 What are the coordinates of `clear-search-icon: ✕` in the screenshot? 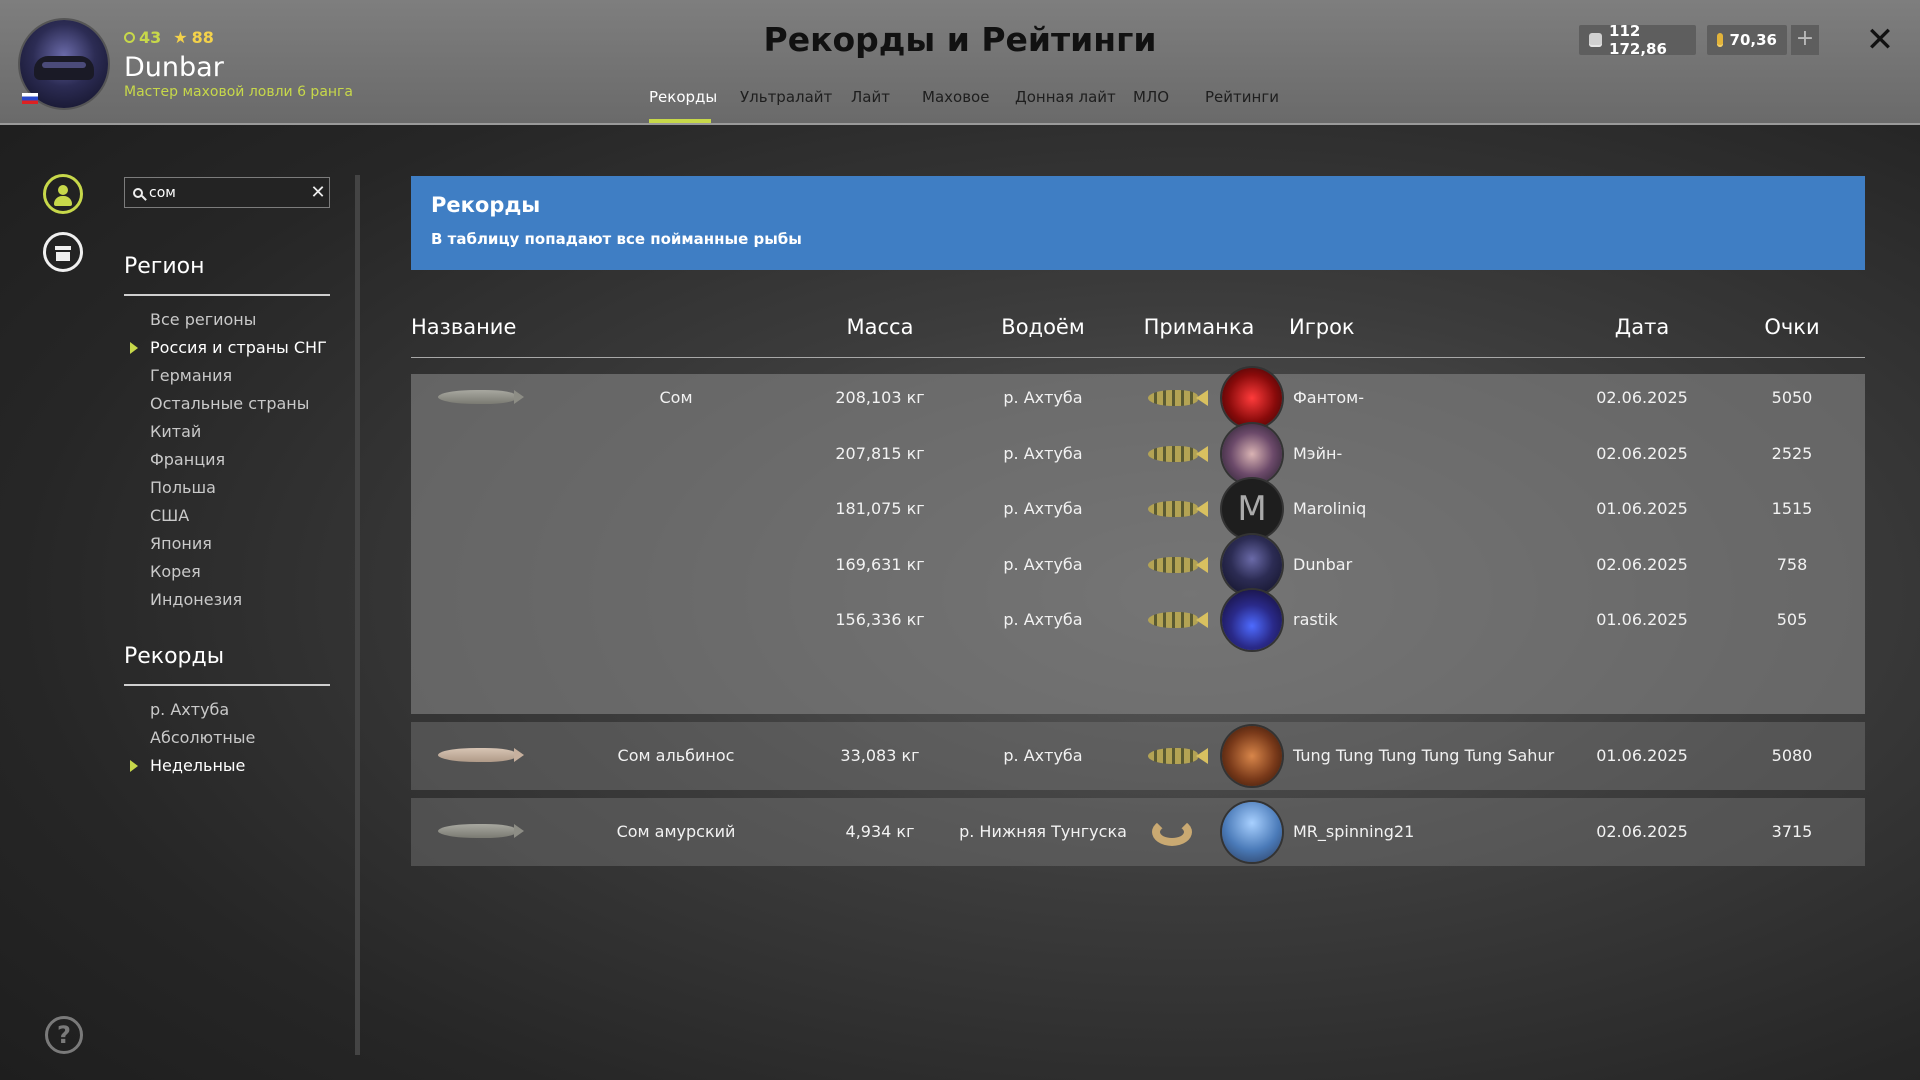 It's located at (318, 192).